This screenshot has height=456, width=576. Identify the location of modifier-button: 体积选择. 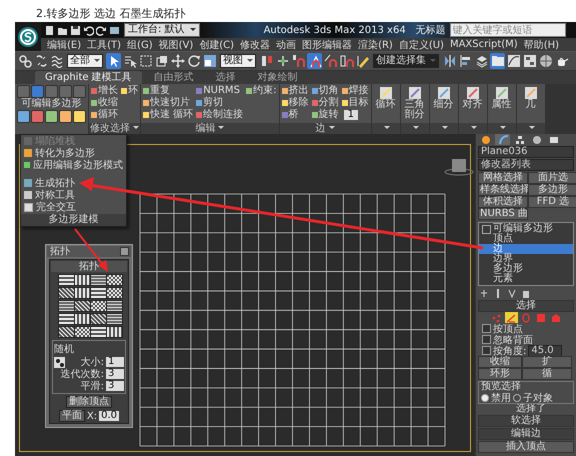
(503, 202).